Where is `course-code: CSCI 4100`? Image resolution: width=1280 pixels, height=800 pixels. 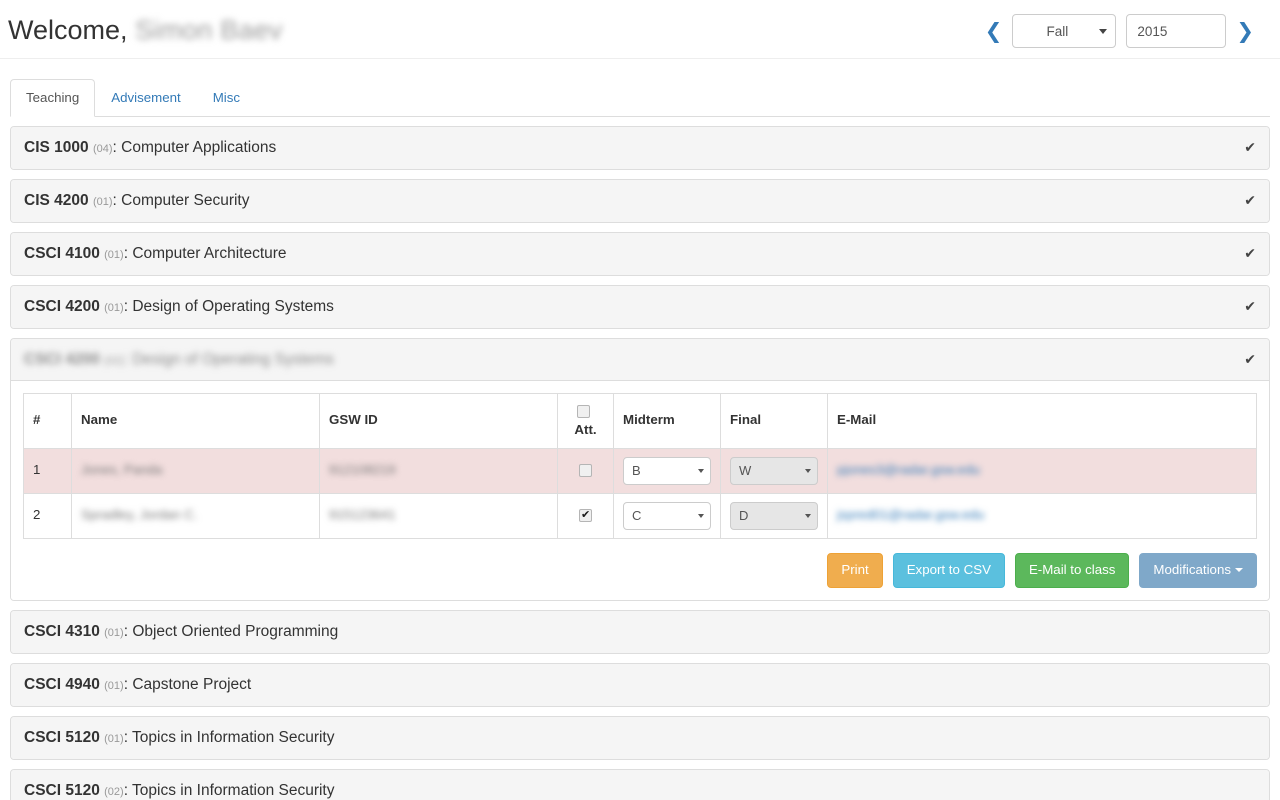
course-code: CSCI 4100 is located at coordinates (62, 254).